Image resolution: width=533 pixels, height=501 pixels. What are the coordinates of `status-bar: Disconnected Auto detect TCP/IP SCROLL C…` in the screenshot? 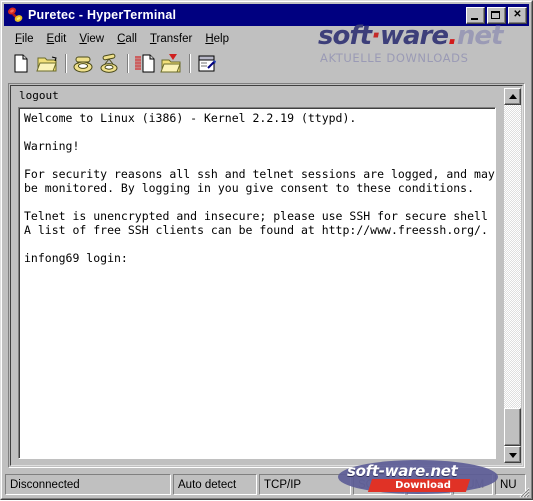 It's located at (266, 484).